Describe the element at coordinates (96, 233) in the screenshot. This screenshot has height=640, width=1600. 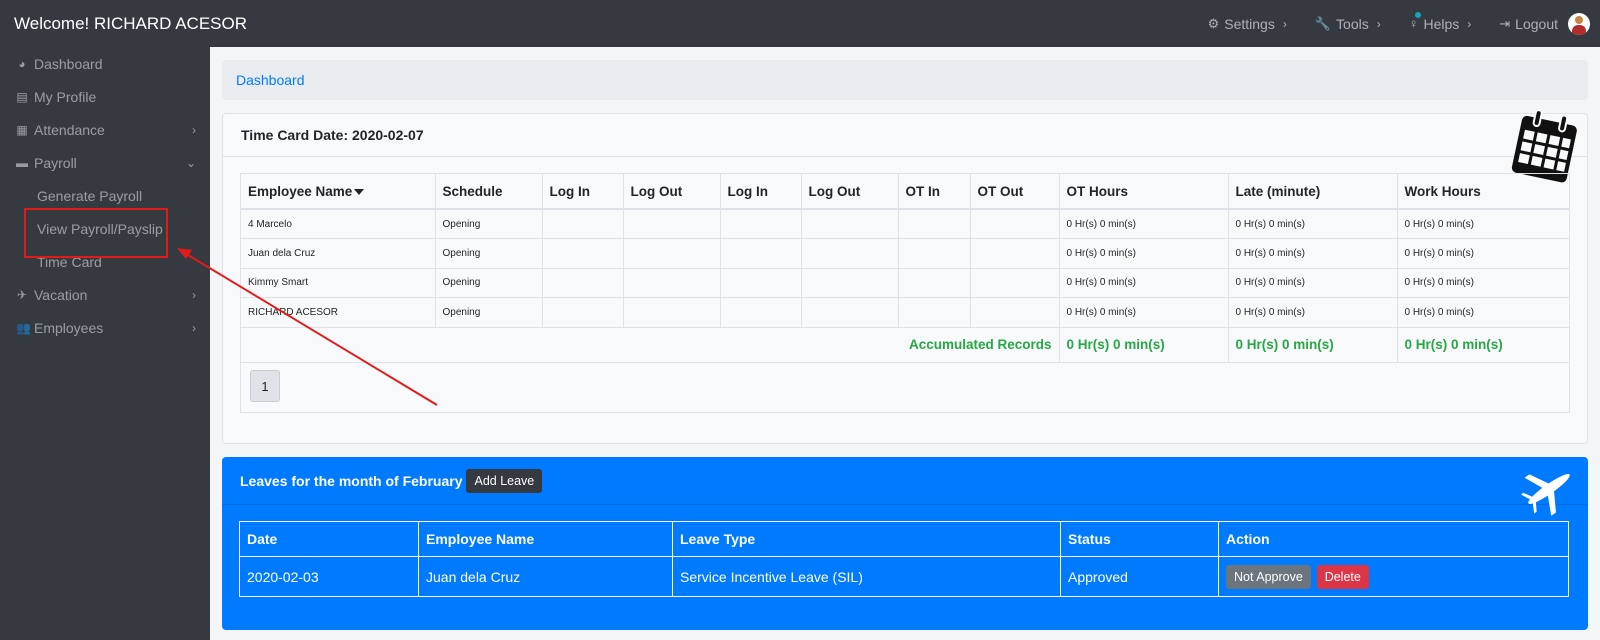
I see `annotation-highlight-box` at that location.